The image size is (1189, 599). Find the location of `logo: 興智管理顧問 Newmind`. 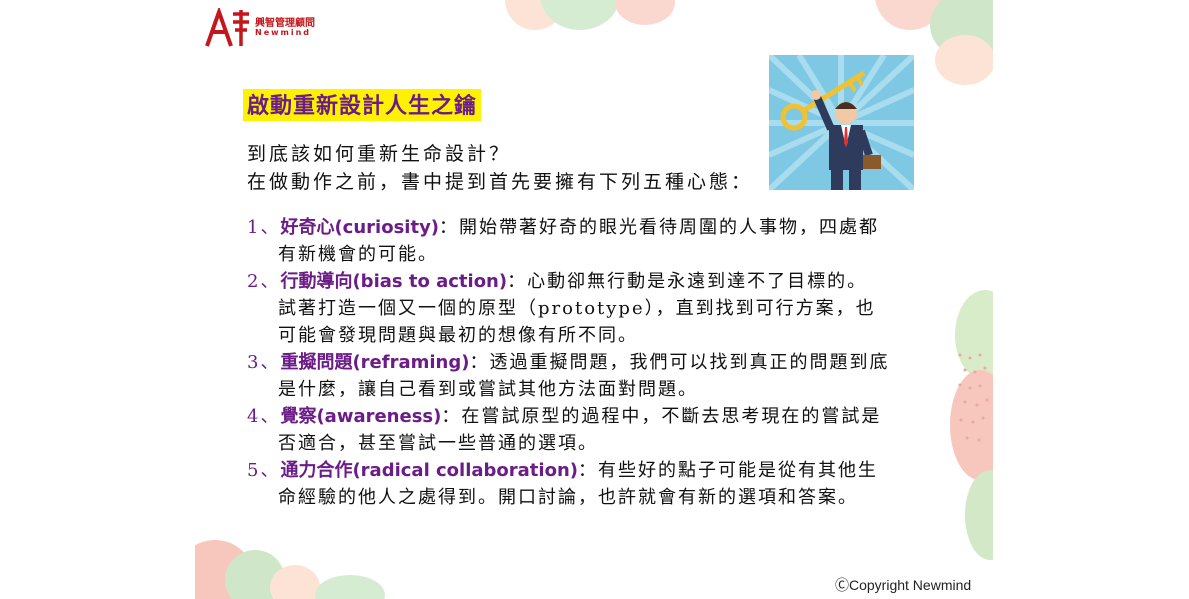

logo: 興智管理顧問 Newmind is located at coordinates (260, 28).